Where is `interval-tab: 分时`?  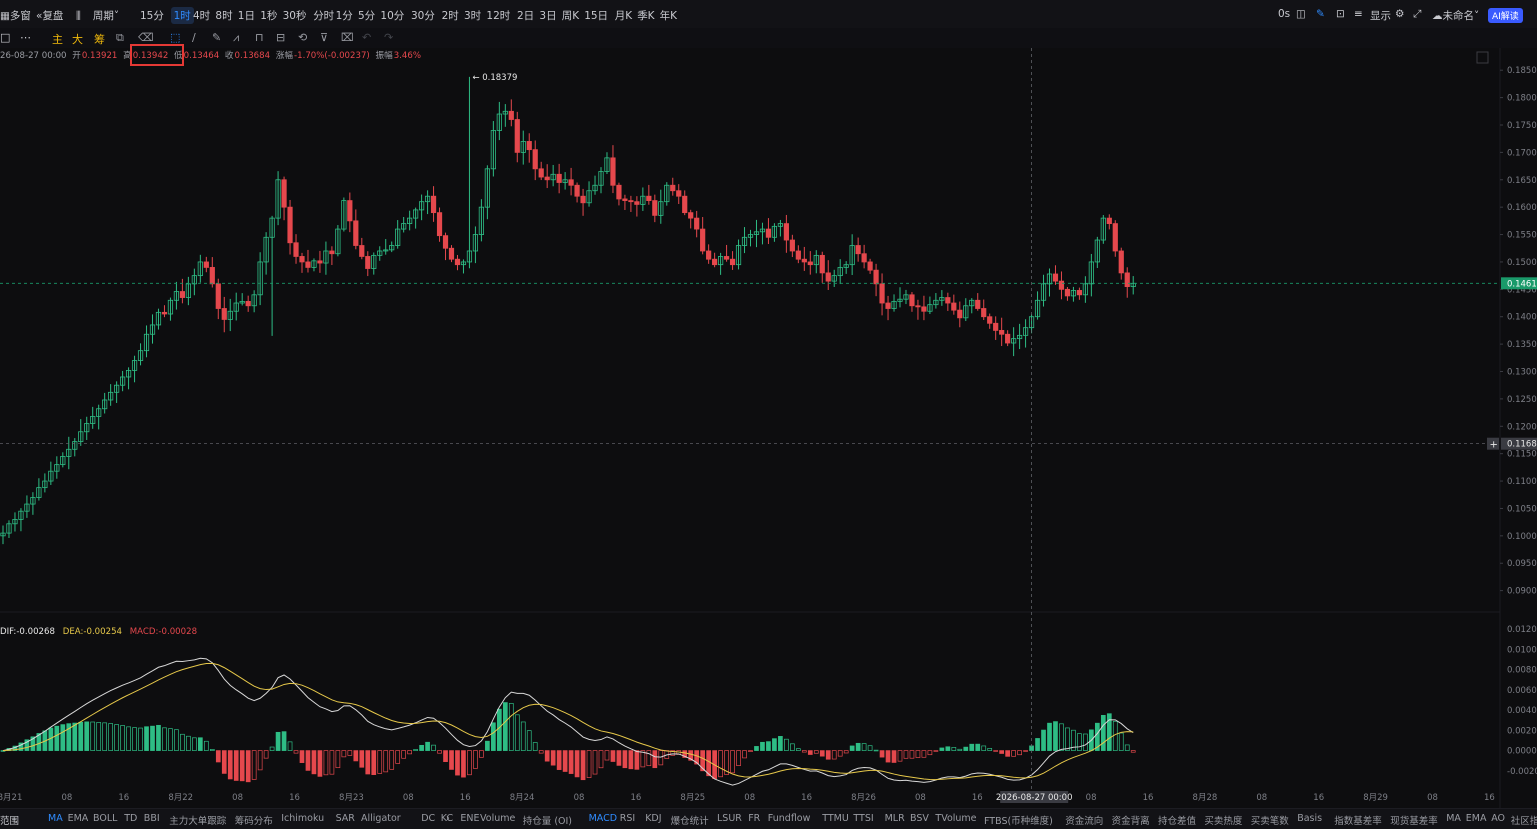
interval-tab: 分时 is located at coordinates (323, 15).